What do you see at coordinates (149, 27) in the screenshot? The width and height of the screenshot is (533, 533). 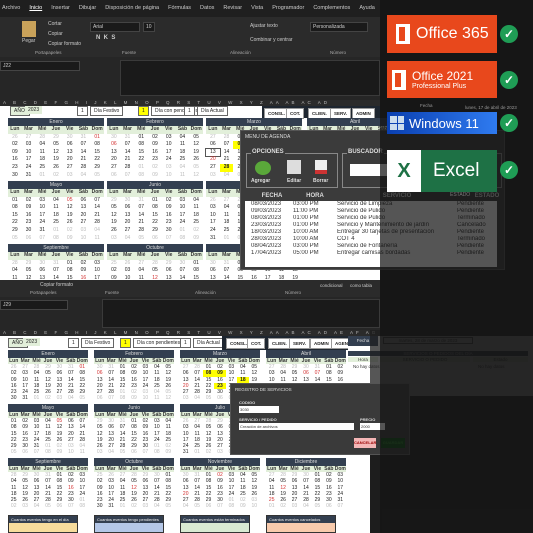 I see `font-size-select: 10` at bounding box center [149, 27].